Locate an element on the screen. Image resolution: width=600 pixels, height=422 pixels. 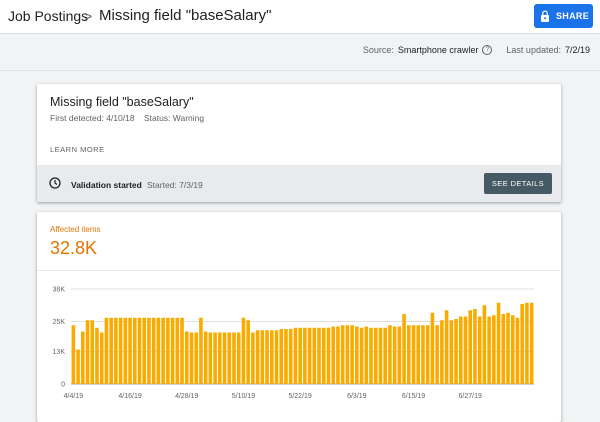
validation-started-date: Started: 7/3/19 is located at coordinates (175, 185).